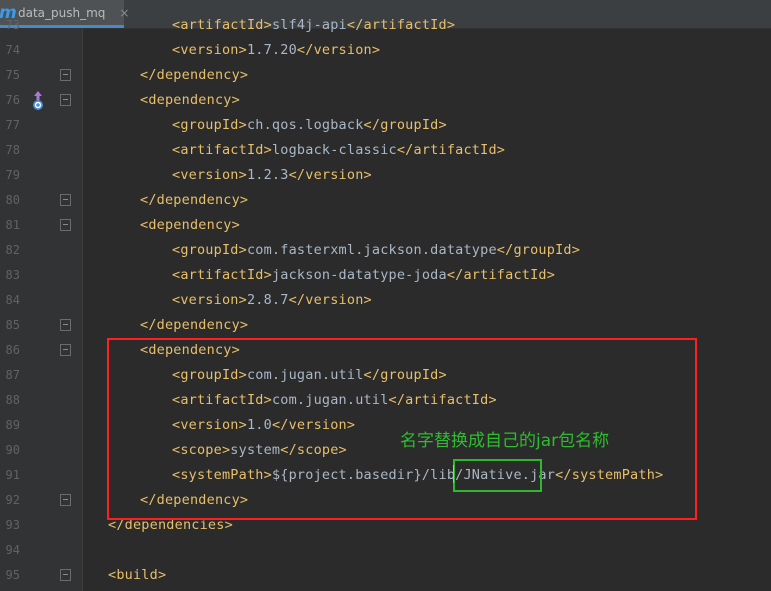 Image resolution: width=771 pixels, height=591 pixels. What do you see at coordinates (12, 350) in the screenshot?
I see `line-number: 86` at bounding box center [12, 350].